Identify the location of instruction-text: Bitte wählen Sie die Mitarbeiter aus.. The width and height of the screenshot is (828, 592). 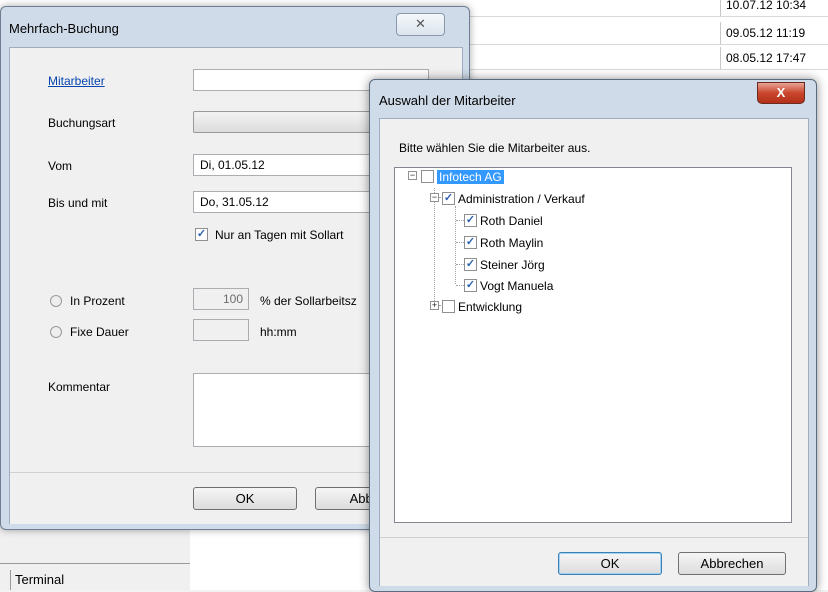
(495, 148).